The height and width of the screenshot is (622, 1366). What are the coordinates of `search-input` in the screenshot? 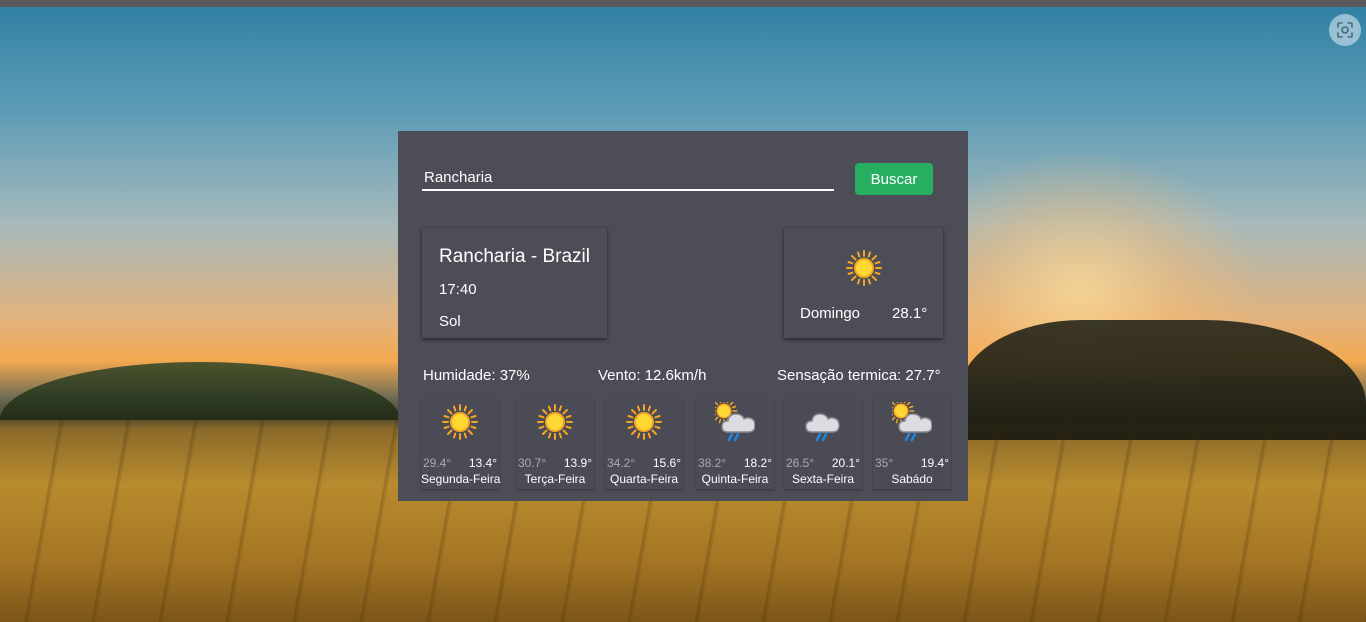 It's located at (628, 178).